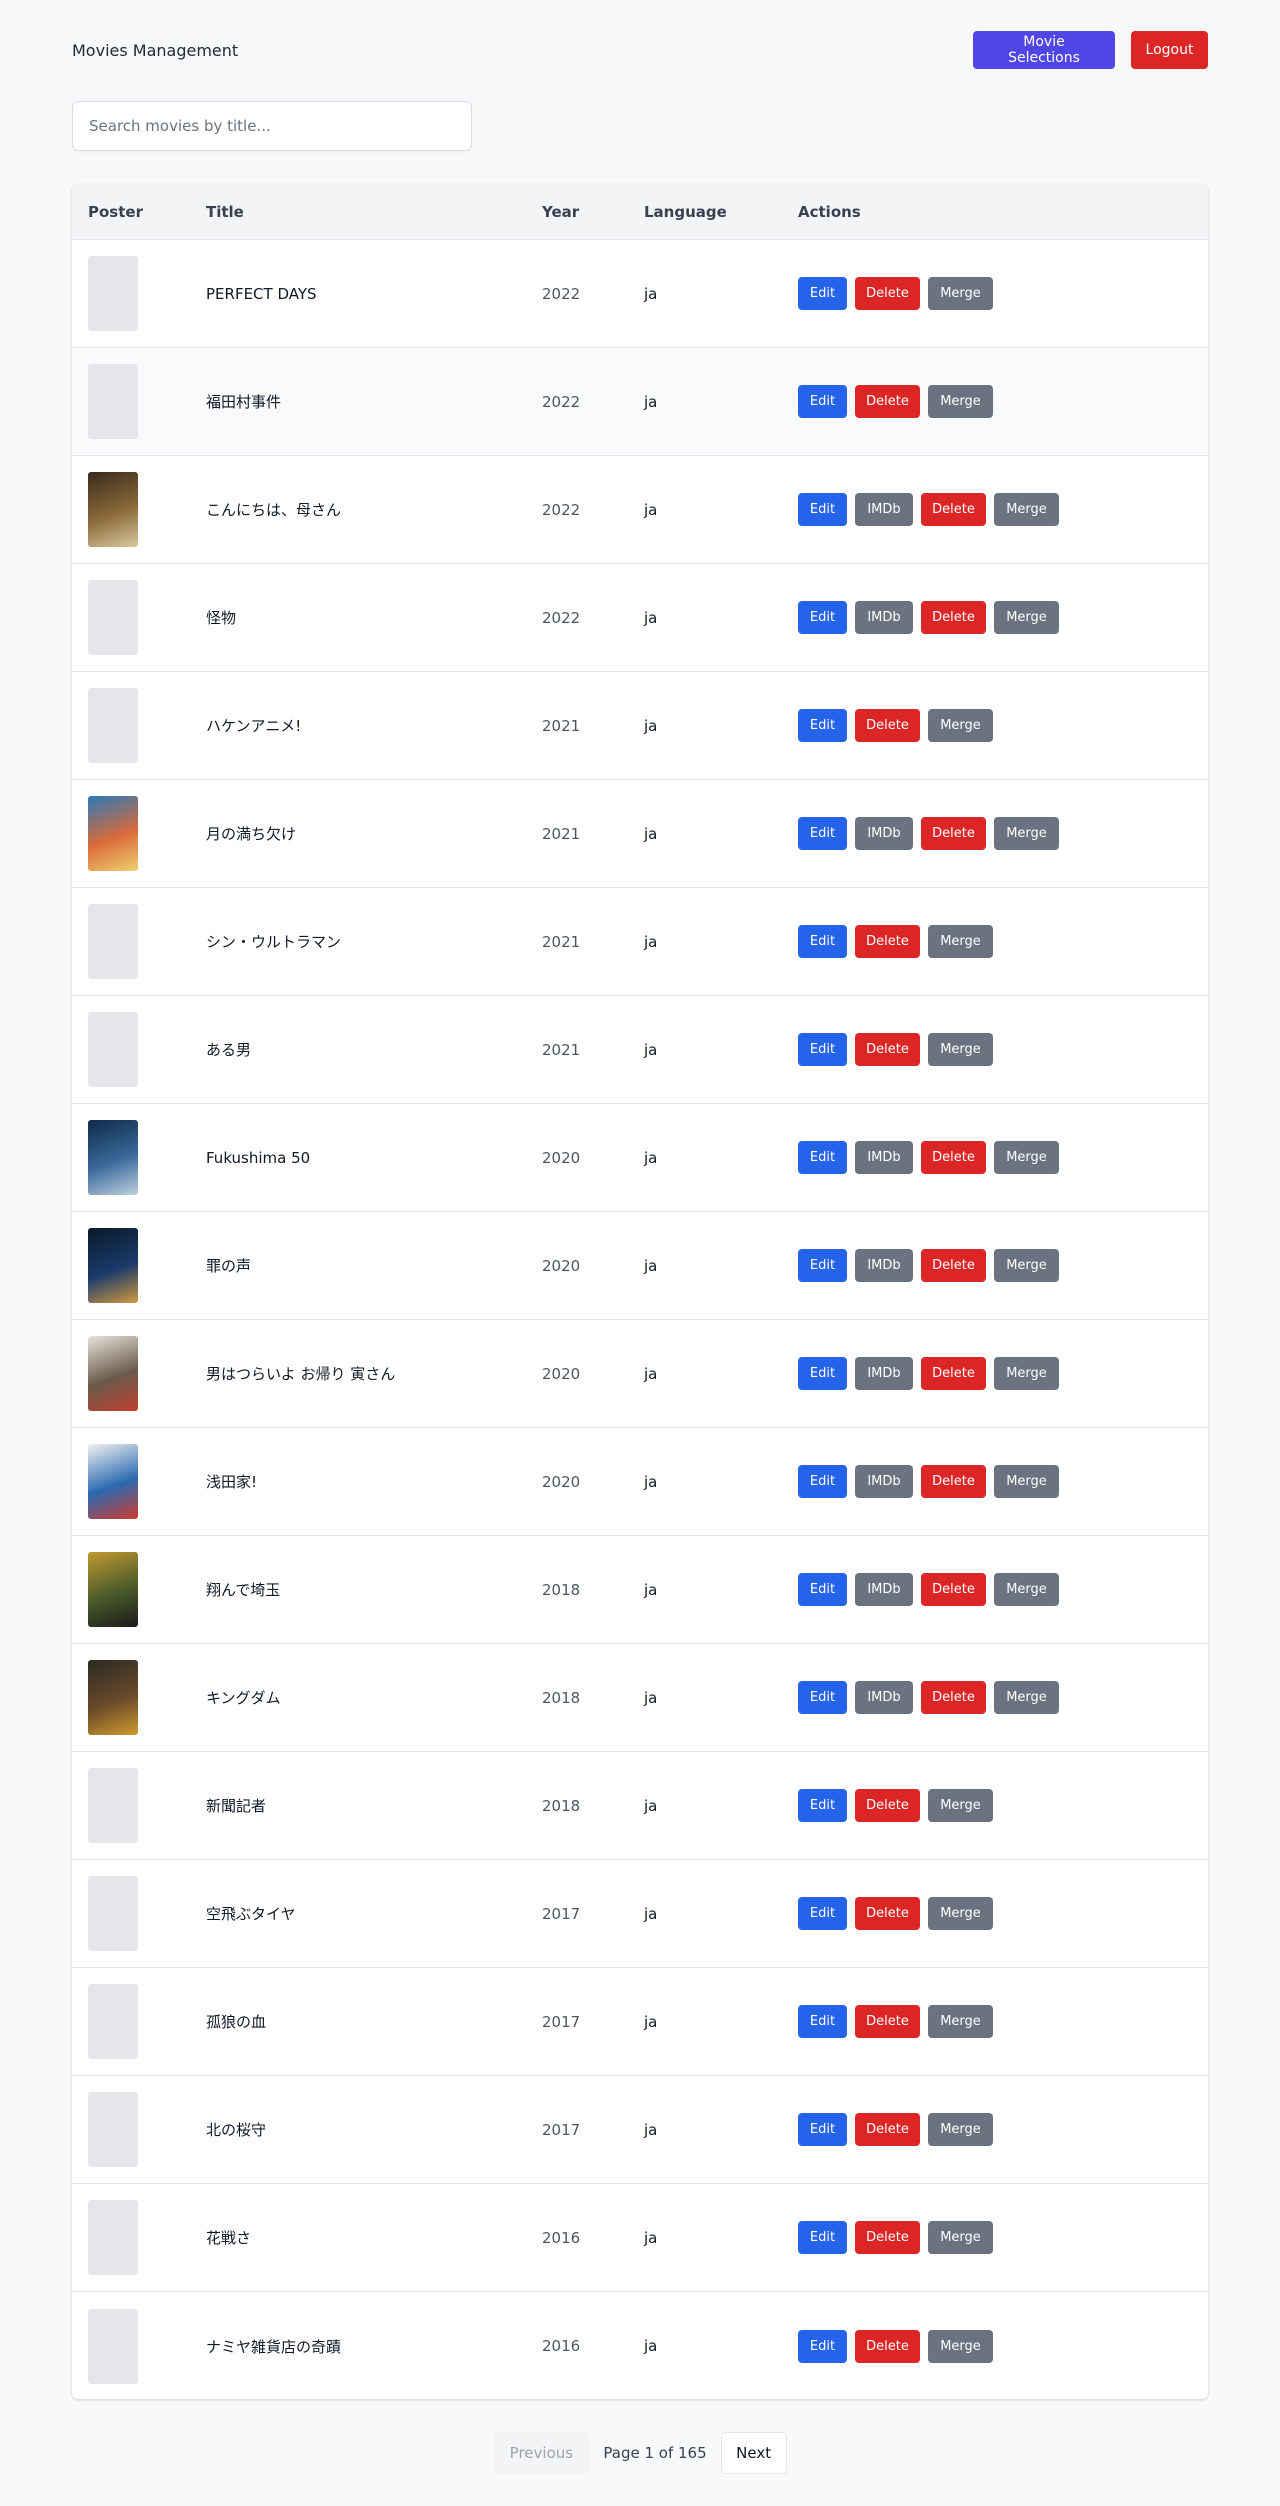  I want to click on movie-title: Fukushima 50, so click(258, 1157).